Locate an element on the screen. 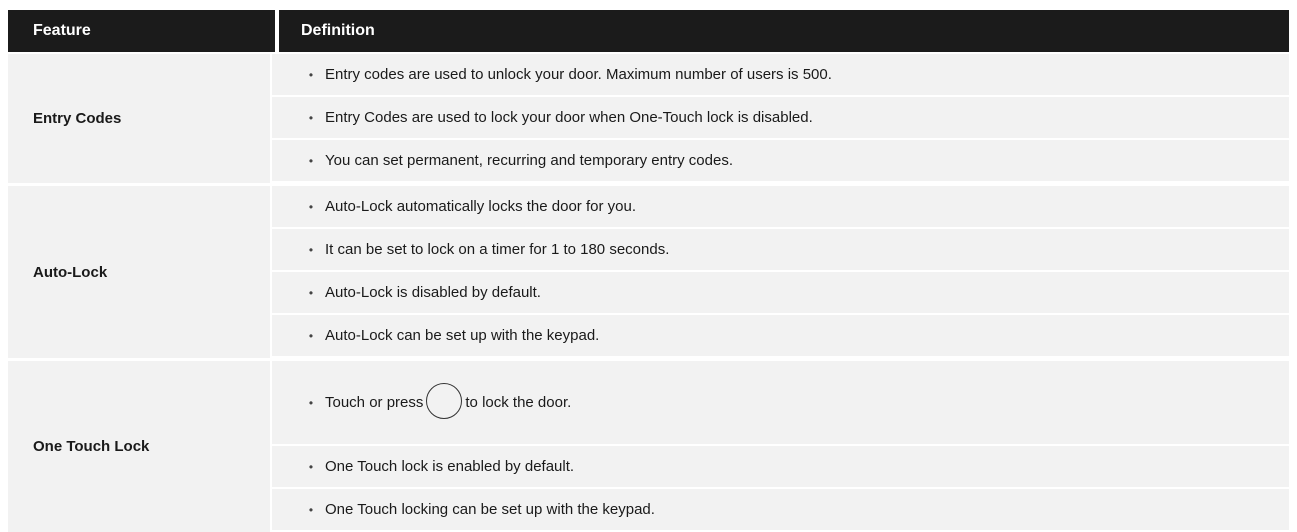 This screenshot has width=1297, height=532. definition-item: • Touch or press to lock the door. is located at coordinates (780, 402).